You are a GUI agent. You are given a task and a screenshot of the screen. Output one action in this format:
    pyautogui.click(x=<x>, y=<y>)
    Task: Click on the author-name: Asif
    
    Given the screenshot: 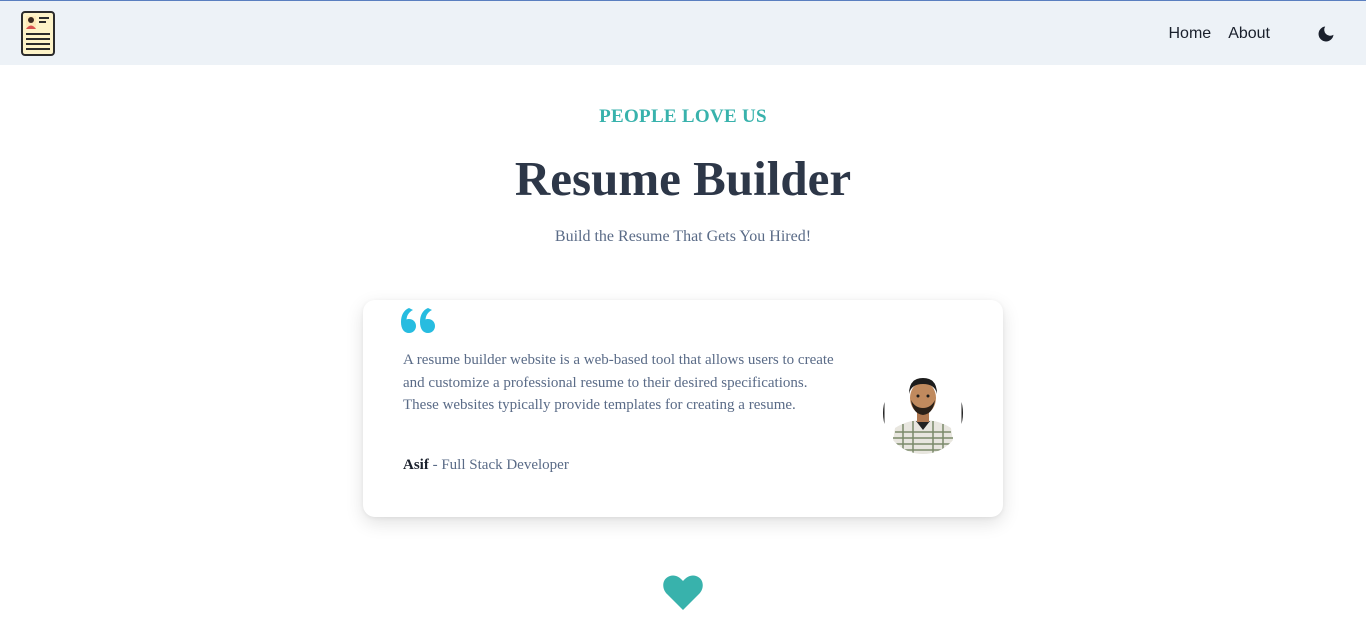 What is the action you would take?
    pyautogui.click(x=416, y=465)
    